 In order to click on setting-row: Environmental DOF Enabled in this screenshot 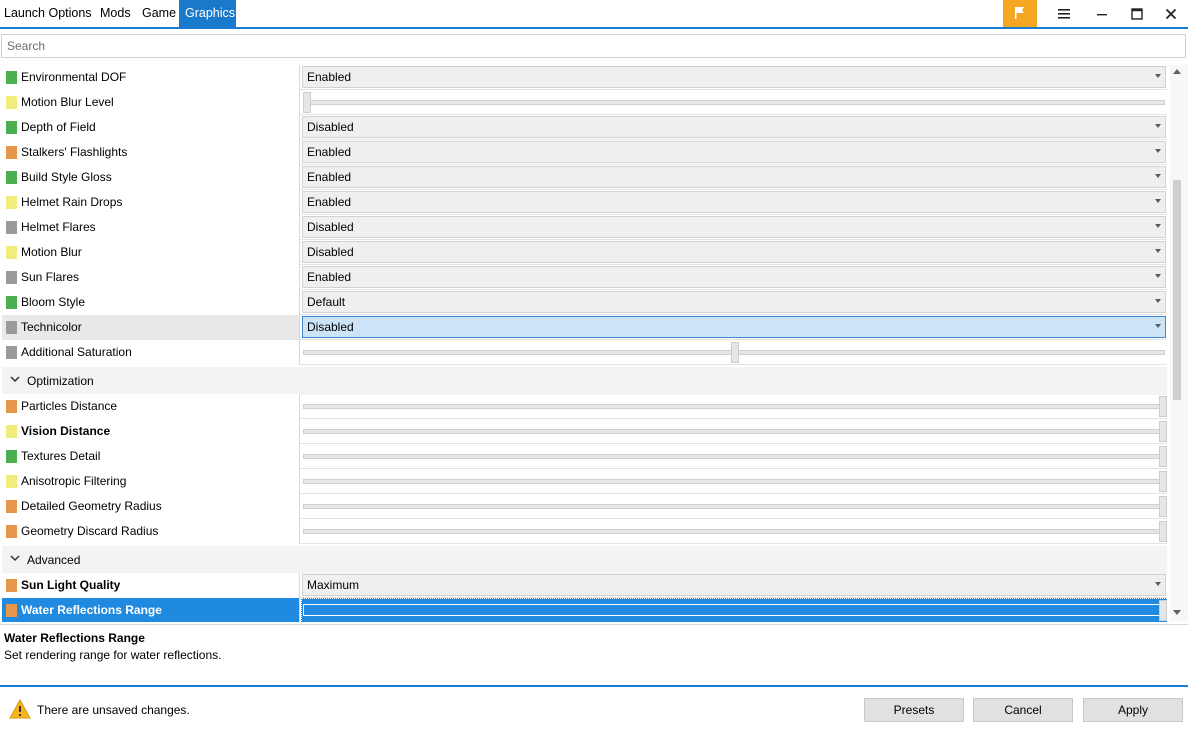, I will do `click(584, 77)`.